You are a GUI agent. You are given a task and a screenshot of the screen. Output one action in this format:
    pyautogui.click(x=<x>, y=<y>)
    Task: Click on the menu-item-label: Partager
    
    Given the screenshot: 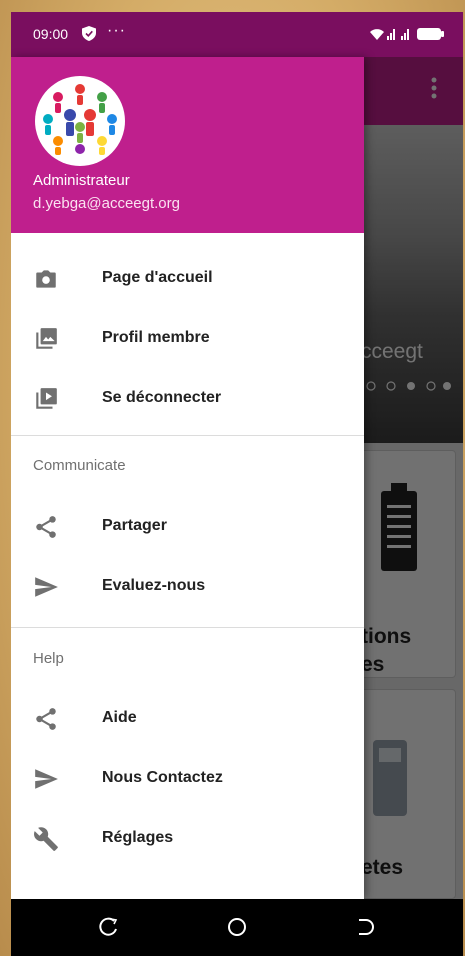 What is the action you would take?
    pyautogui.click(x=134, y=525)
    